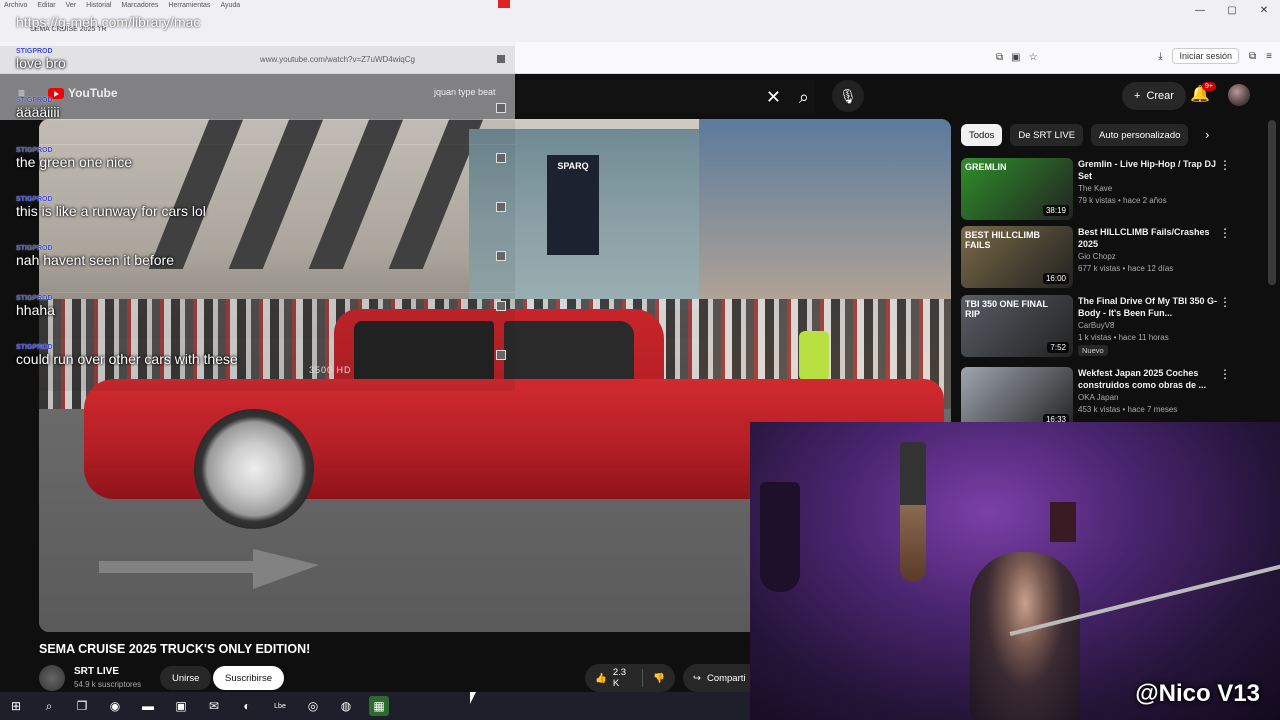 The width and height of the screenshot is (1280, 720). I want to click on minimize-icon: —, so click(1200, 10).